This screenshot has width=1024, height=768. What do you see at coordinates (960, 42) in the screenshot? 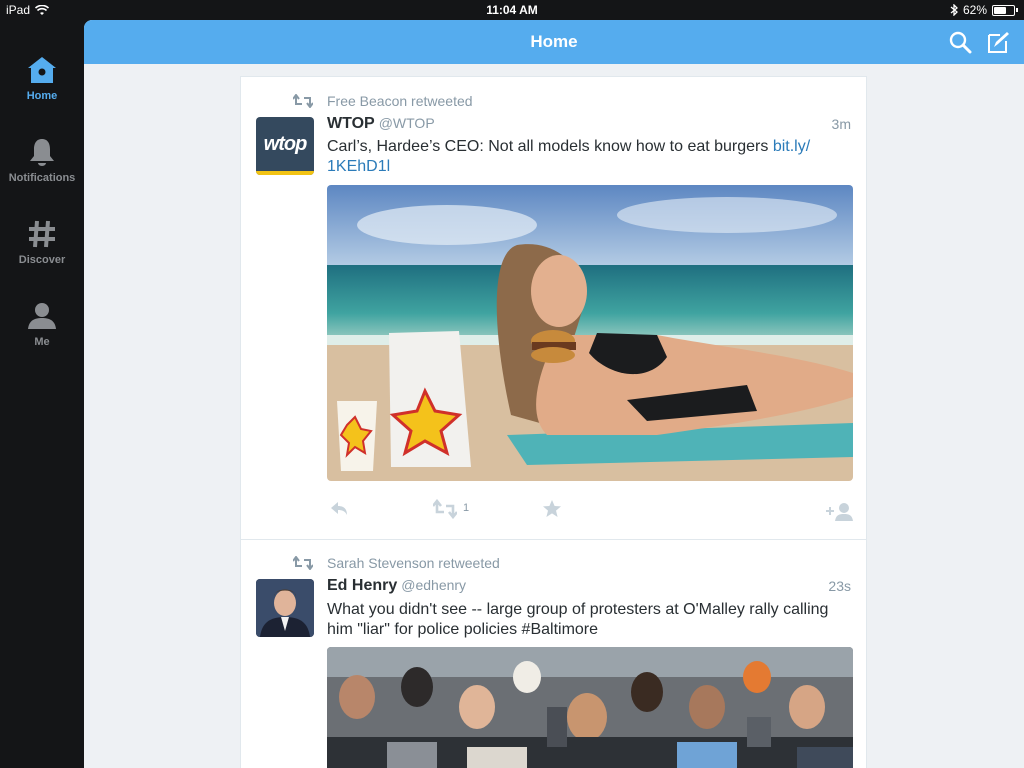
I see `search-icon` at bounding box center [960, 42].